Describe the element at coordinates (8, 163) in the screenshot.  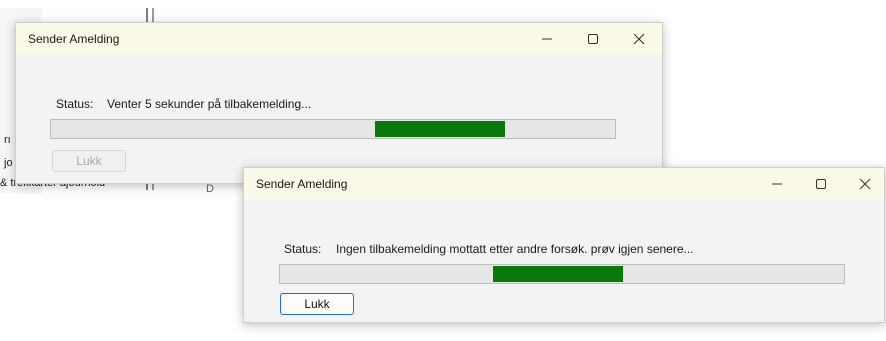
I see `background-text: jo` at that location.